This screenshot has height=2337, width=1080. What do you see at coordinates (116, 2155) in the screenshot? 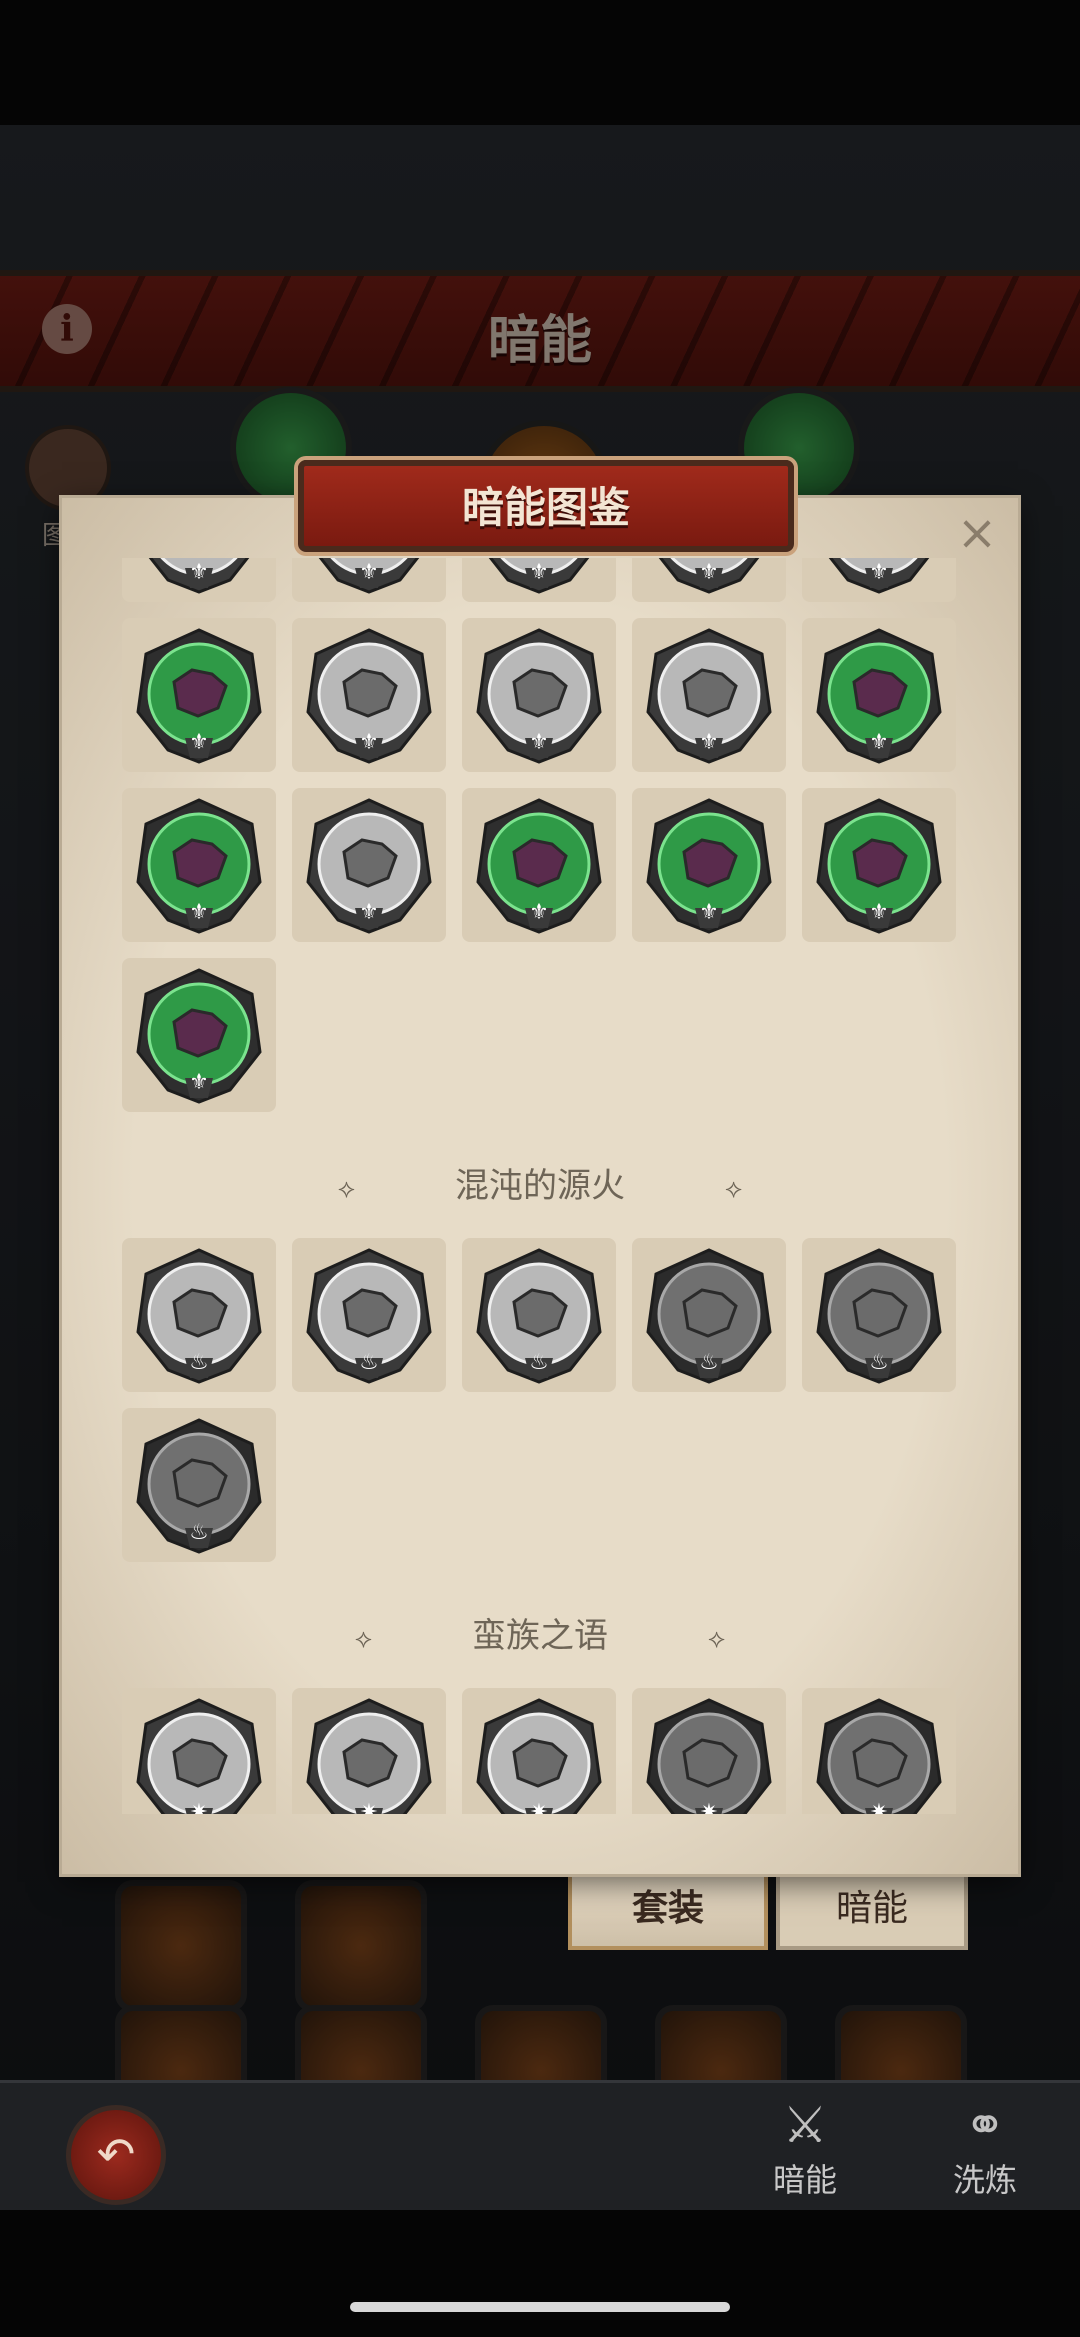
I see `back-button: ↶` at bounding box center [116, 2155].